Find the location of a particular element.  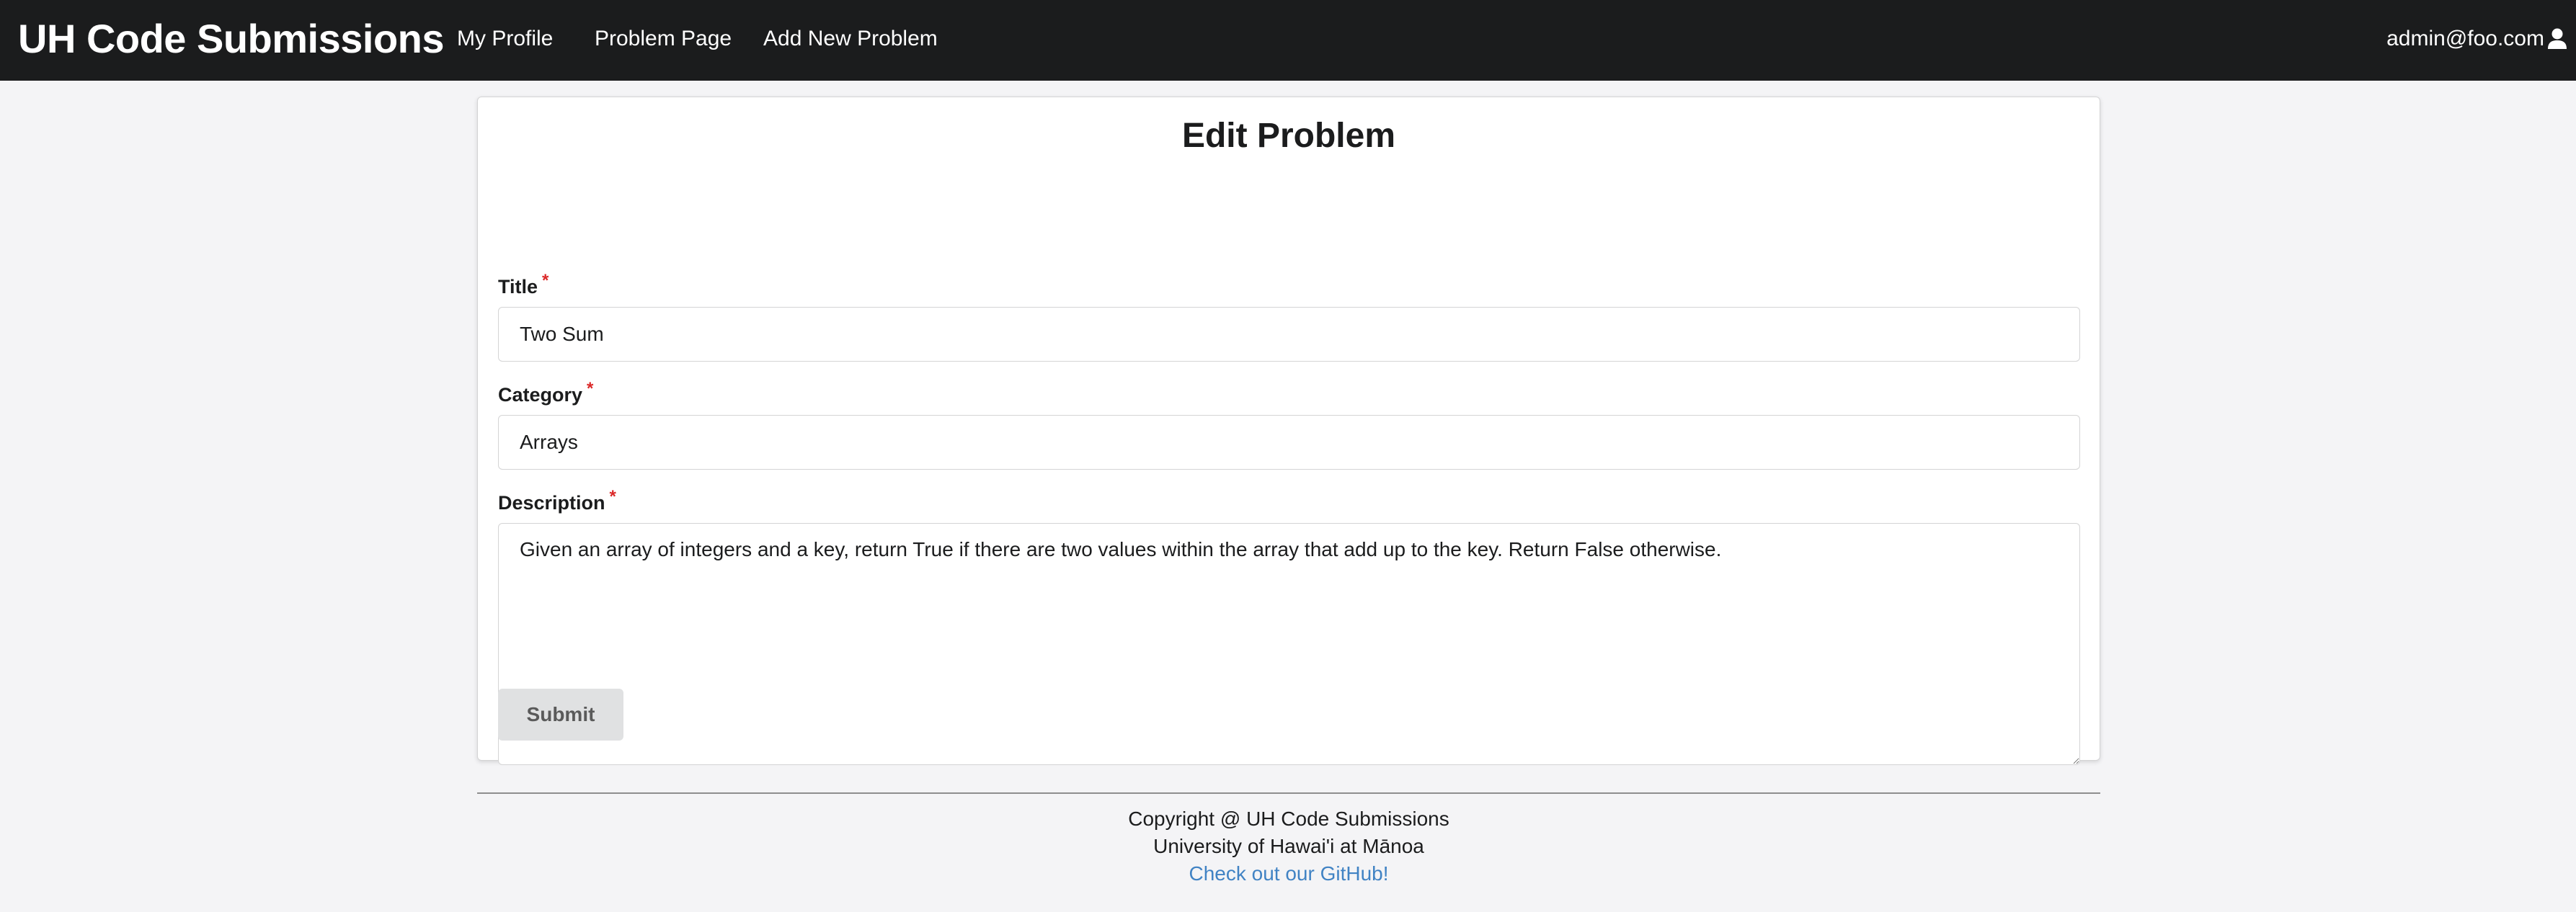

submit-button: Submit is located at coordinates (560, 715).